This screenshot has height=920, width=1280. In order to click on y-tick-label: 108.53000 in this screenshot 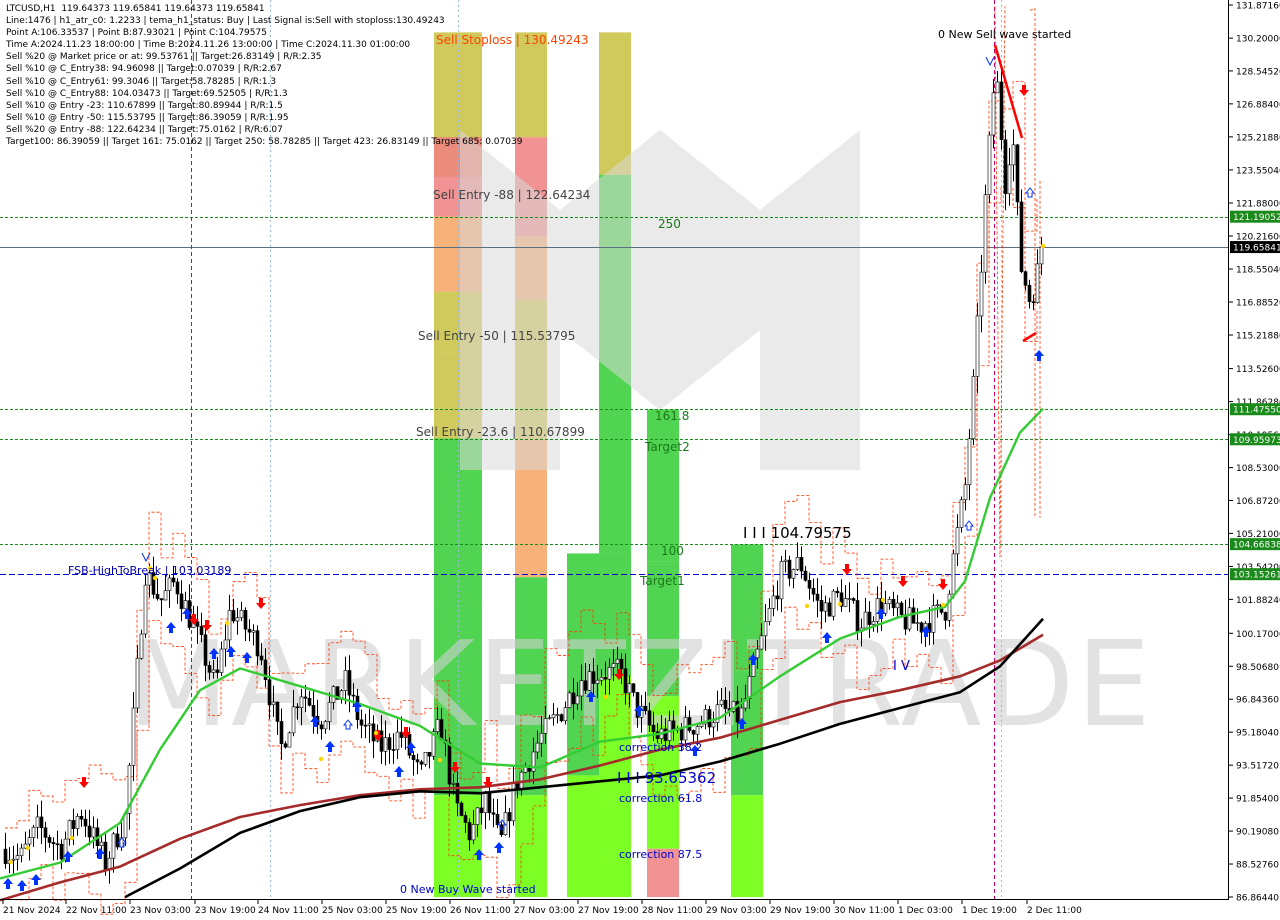, I will do `click(1258, 469)`.